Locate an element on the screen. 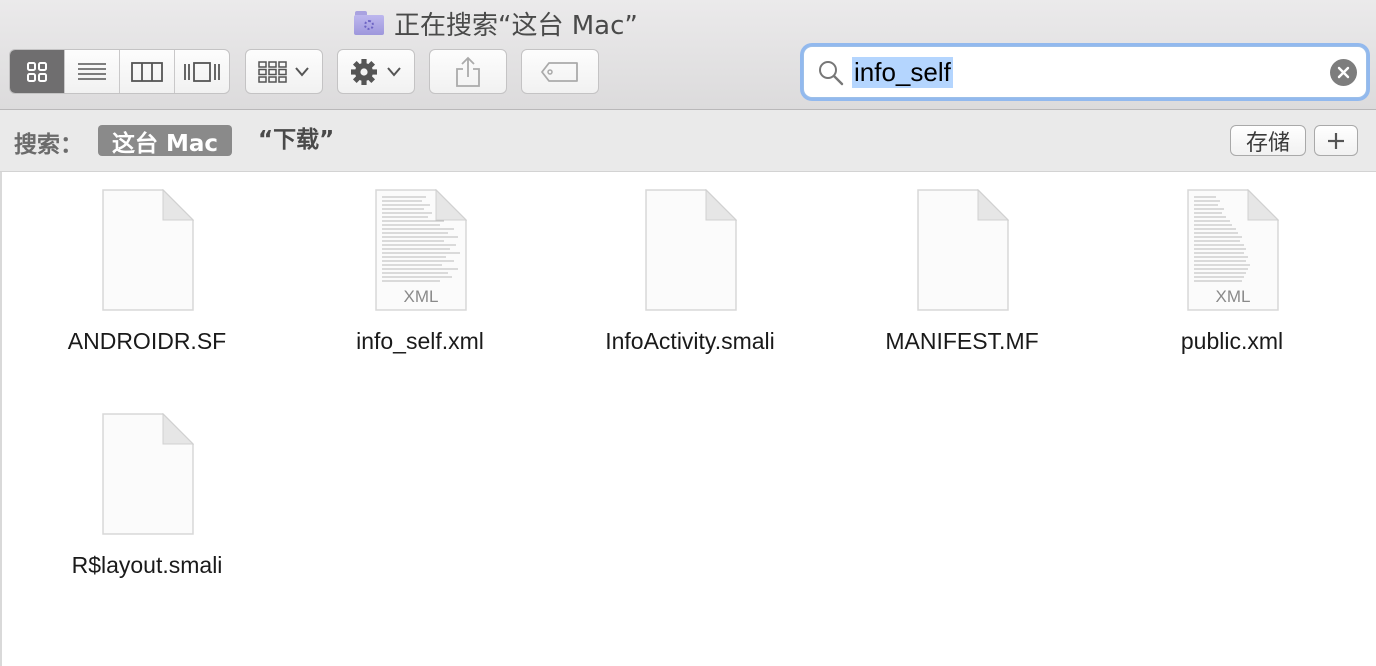  file-name: InfoActivity.smali is located at coordinates (690, 341).